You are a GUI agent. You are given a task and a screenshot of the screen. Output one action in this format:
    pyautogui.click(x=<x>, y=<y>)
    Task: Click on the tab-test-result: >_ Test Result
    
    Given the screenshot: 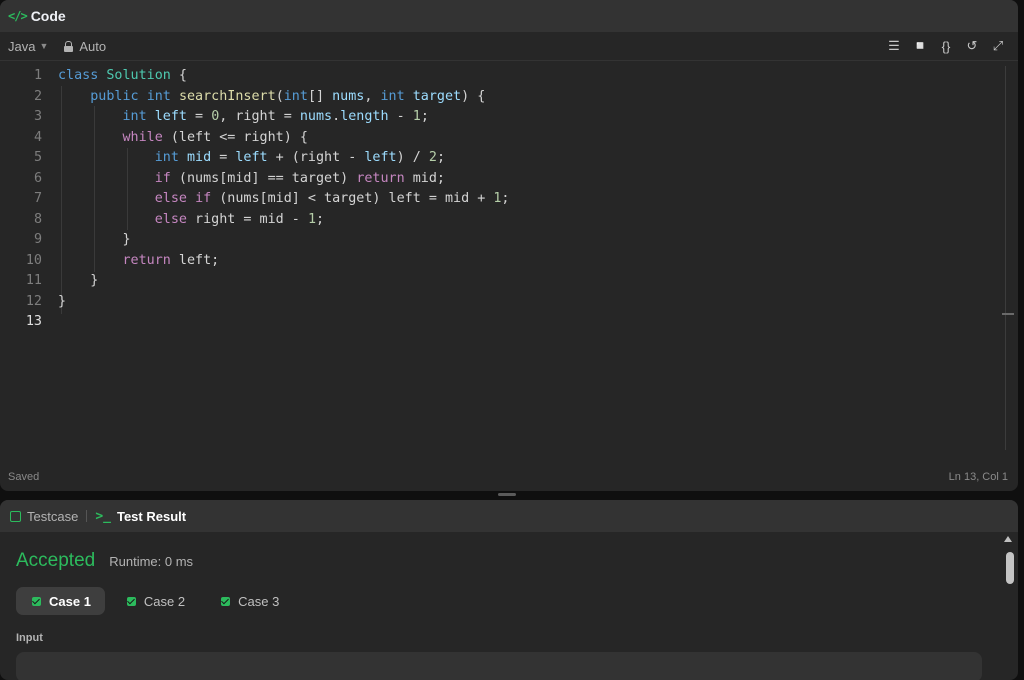 What is the action you would take?
    pyautogui.click(x=140, y=516)
    